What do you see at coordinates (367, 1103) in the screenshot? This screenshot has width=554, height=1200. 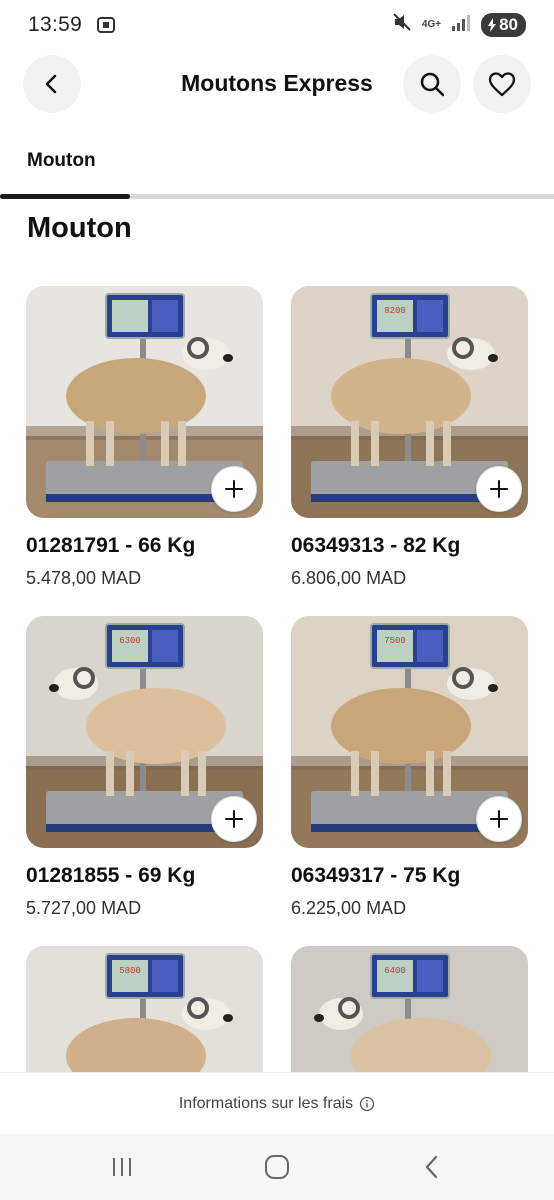 I see `info-icon` at bounding box center [367, 1103].